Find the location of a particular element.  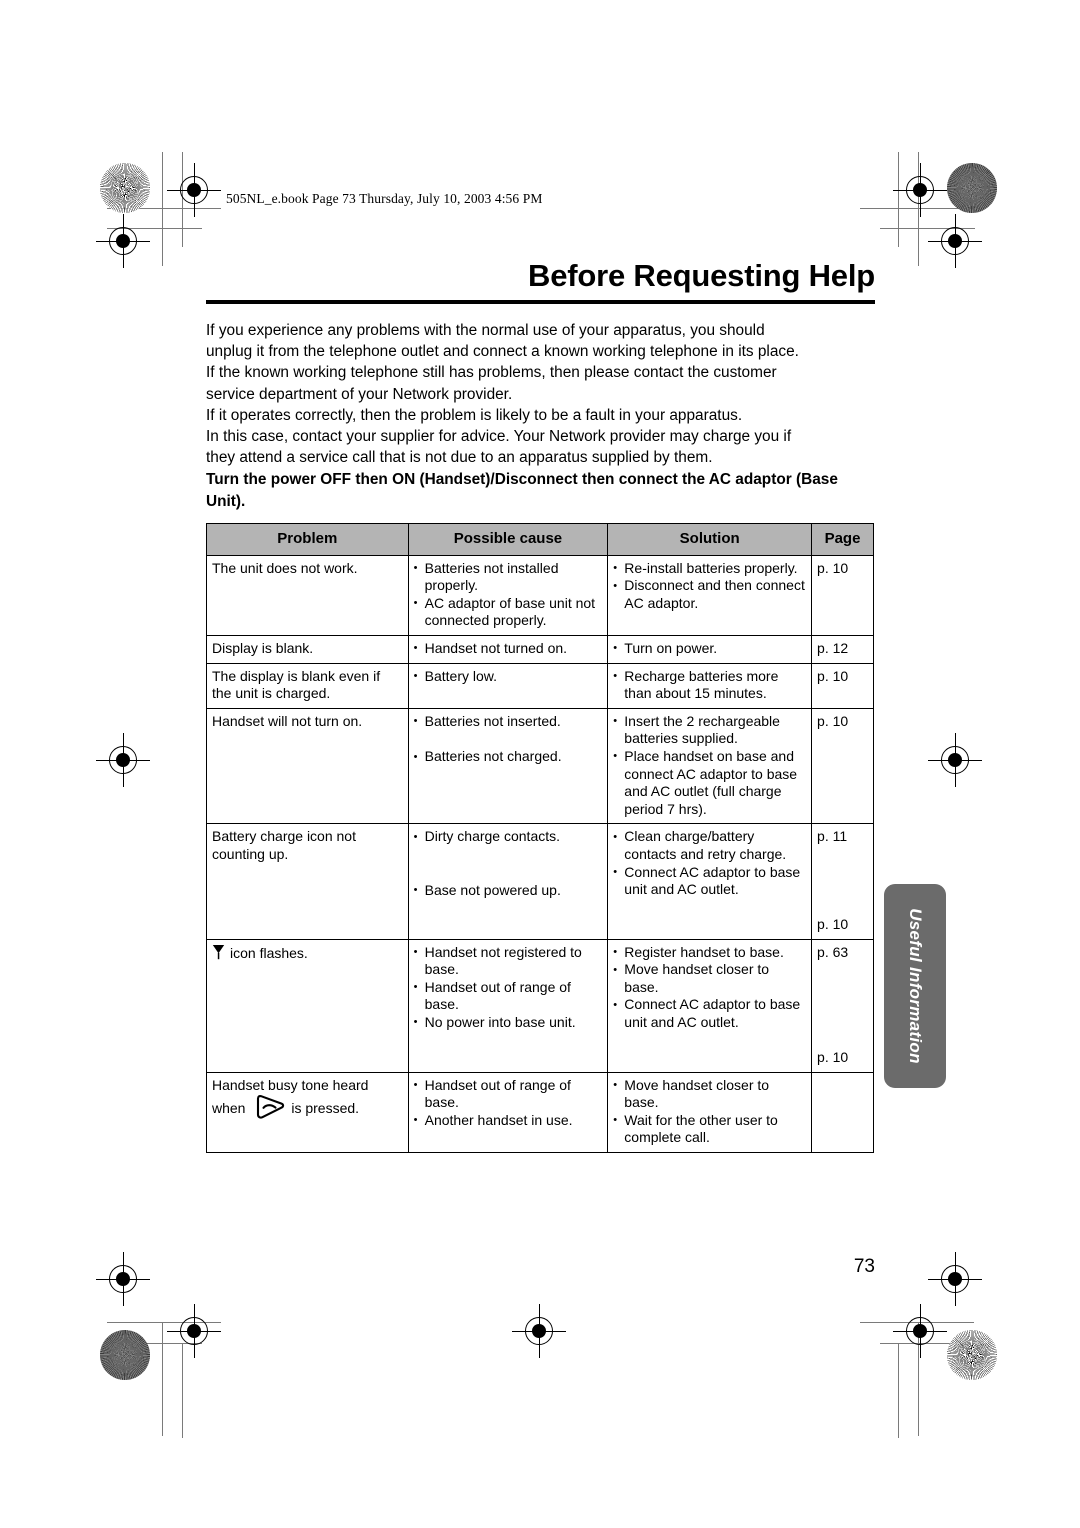

cell-problem-suffix: is pressed. is located at coordinates (325, 1108).